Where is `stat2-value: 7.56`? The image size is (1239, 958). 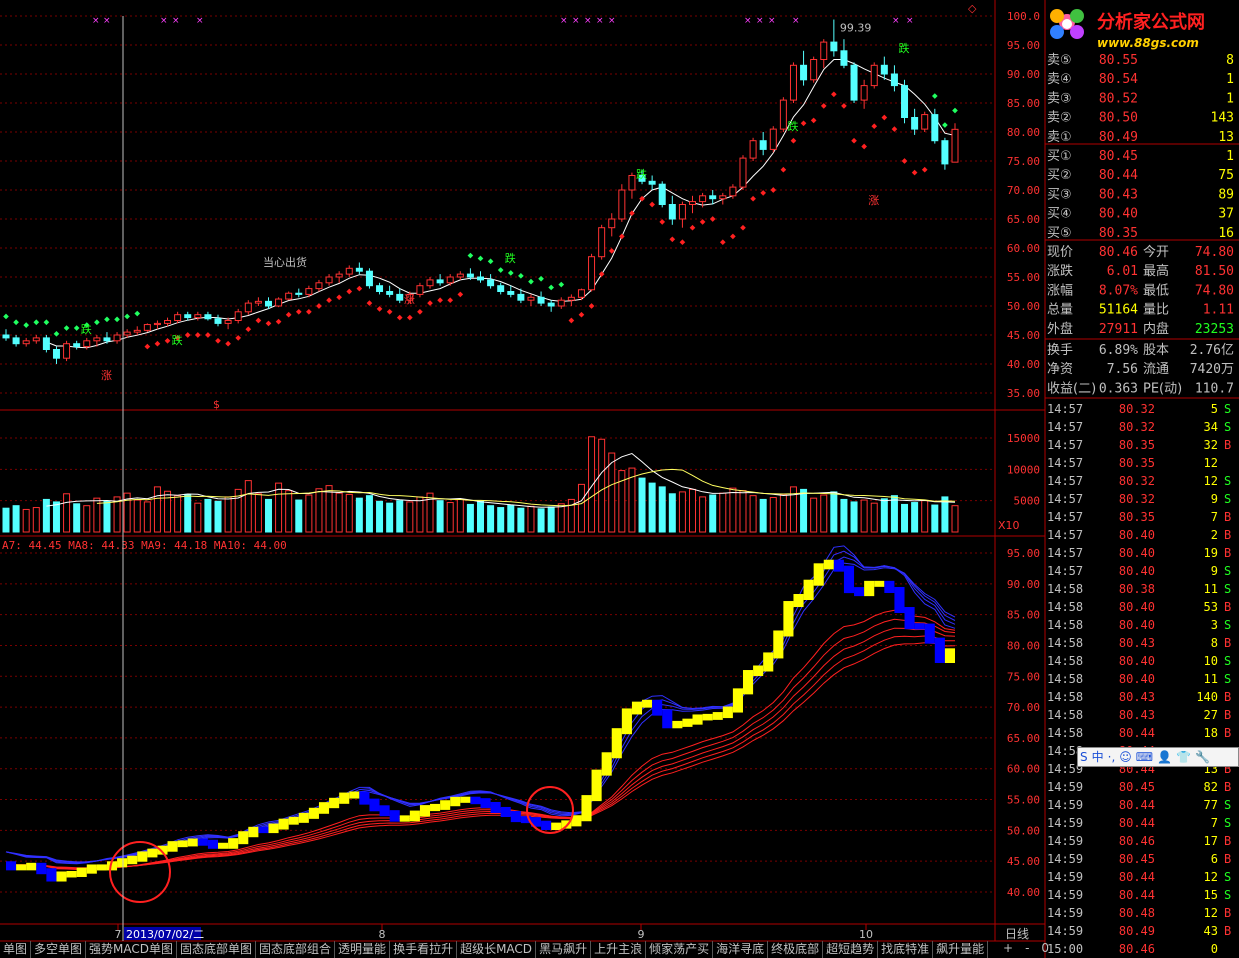
stat2-value: 7.56 is located at coordinates (1122, 369).